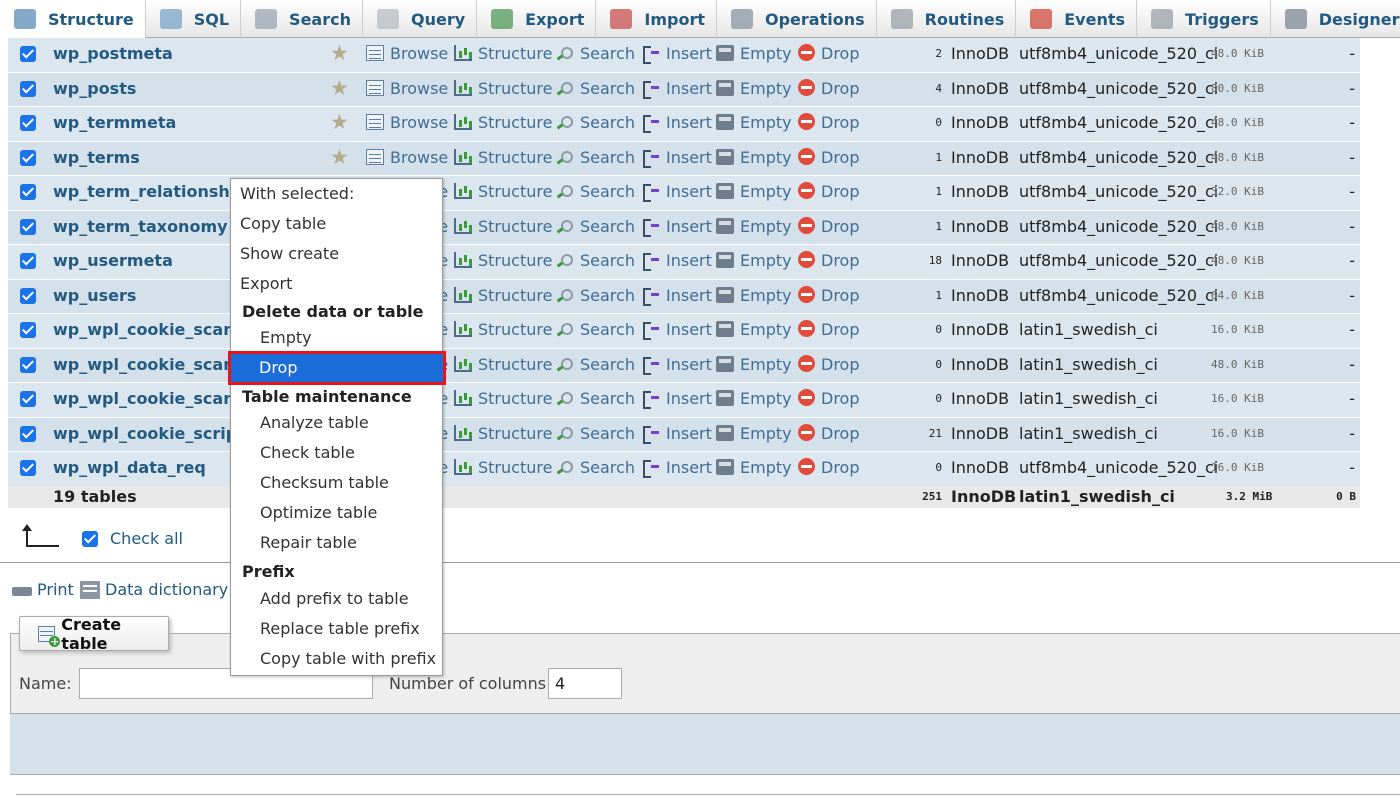 This screenshot has height=800, width=1400. Describe the element at coordinates (420, 19) in the screenshot. I see `tab-query: Query` at that location.